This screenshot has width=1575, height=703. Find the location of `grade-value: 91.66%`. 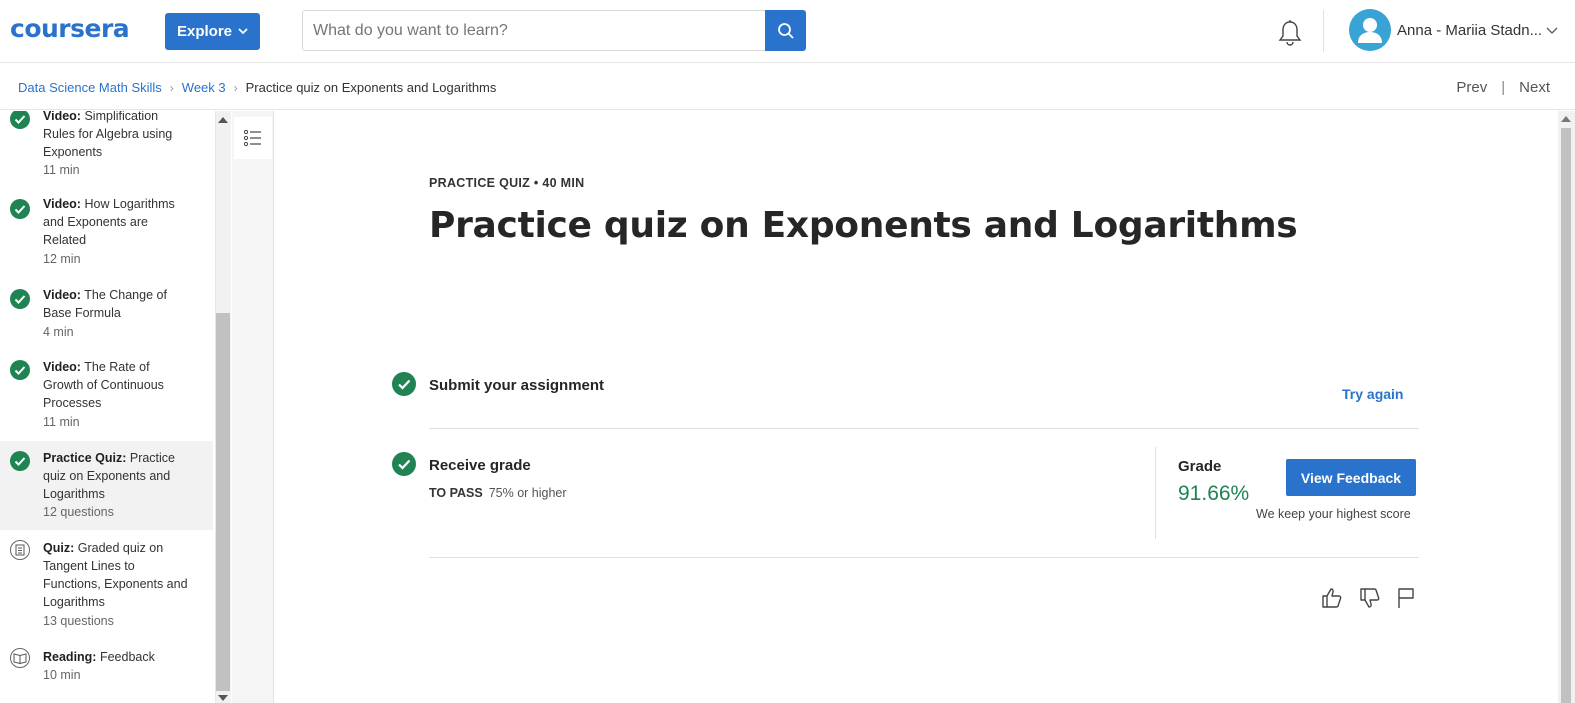

grade-value: 91.66% is located at coordinates (1214, 493).